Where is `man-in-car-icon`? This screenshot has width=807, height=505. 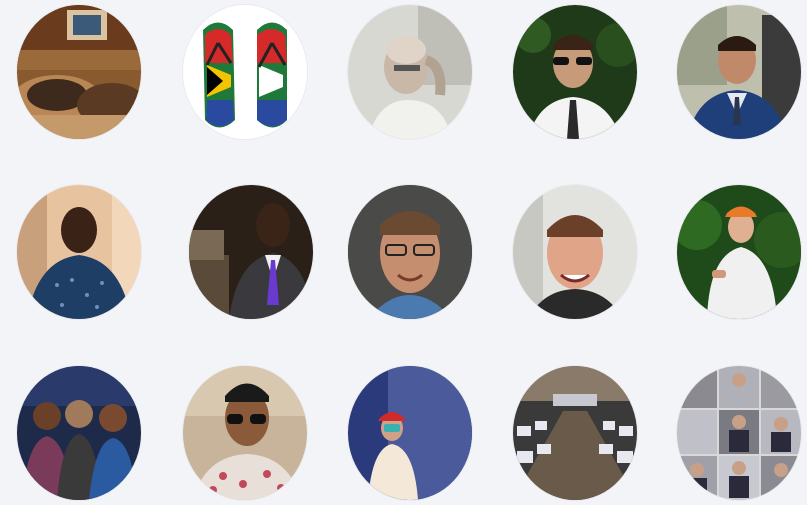
man-in-car-icon is located at coordinates (739, 72).